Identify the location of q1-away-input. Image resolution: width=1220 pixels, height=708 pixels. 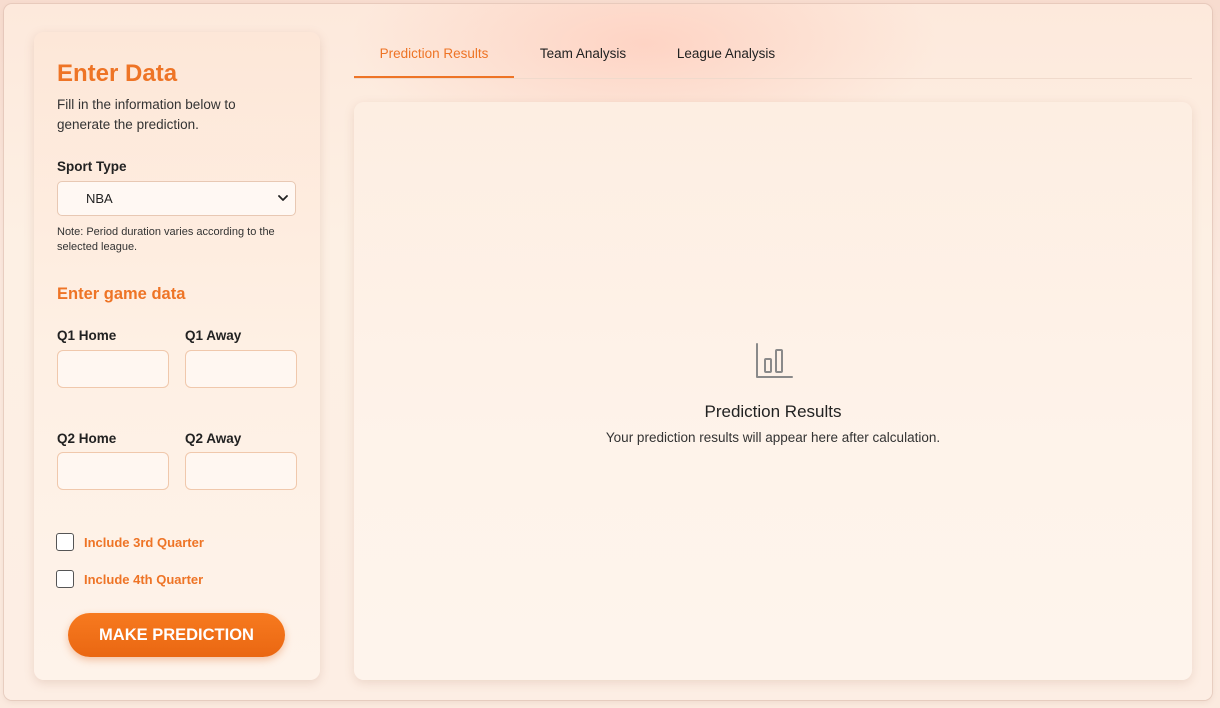
(241, 369).